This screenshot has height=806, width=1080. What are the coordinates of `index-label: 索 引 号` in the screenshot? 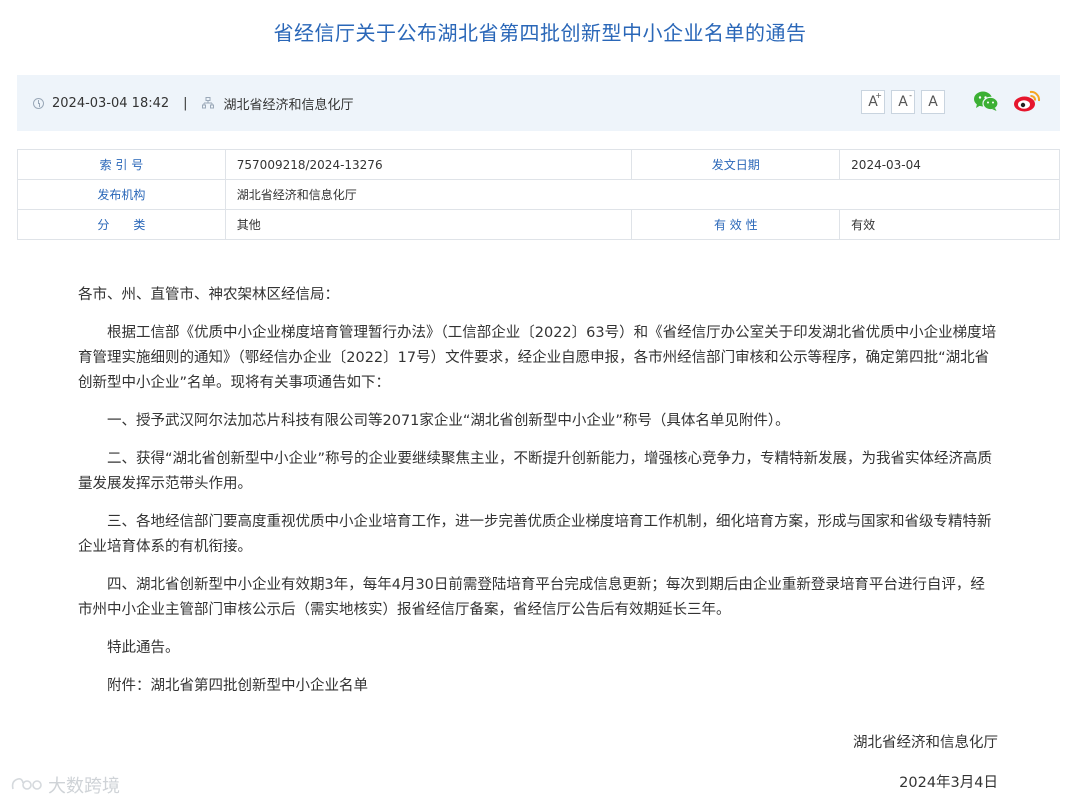 It's located at (121, 164).